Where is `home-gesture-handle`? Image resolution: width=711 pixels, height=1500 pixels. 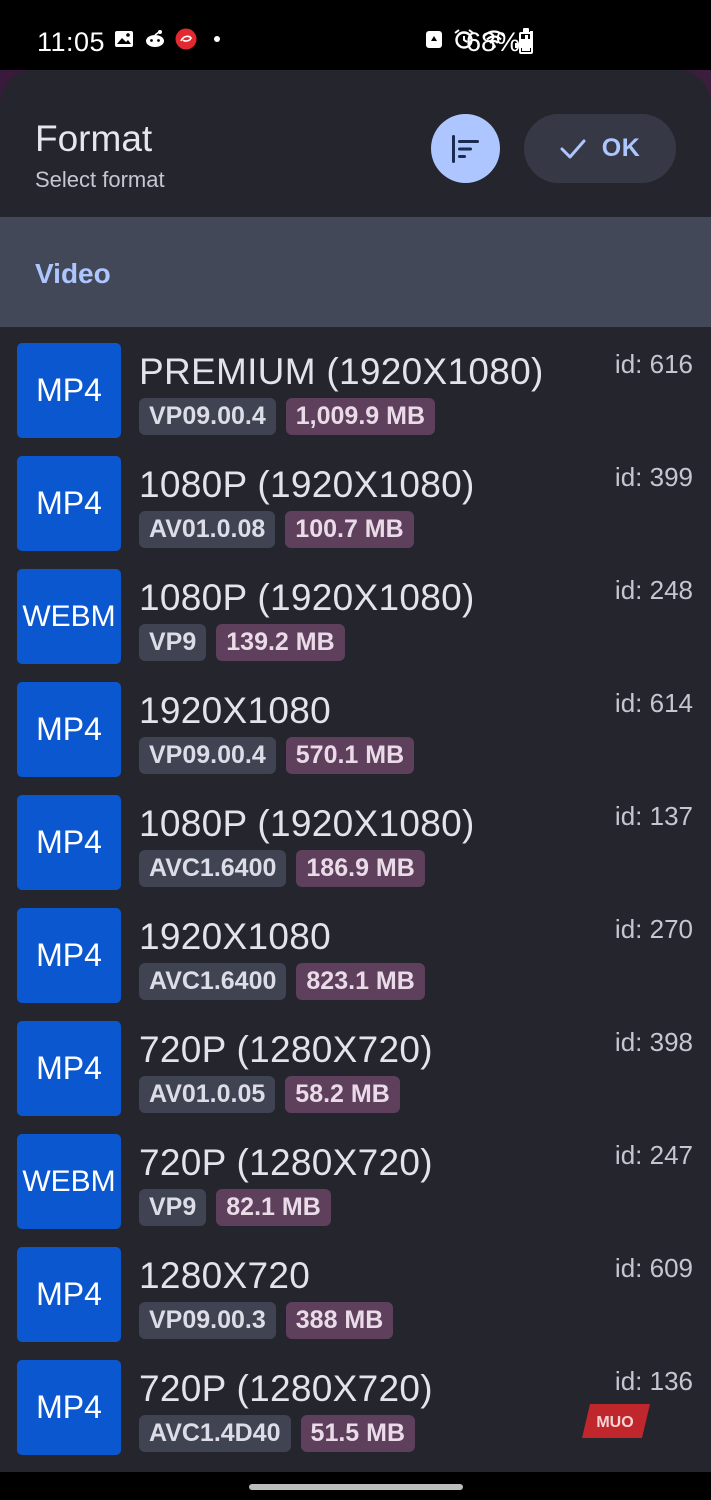
home-gesture-handle is located at coordinates (356, 1487).